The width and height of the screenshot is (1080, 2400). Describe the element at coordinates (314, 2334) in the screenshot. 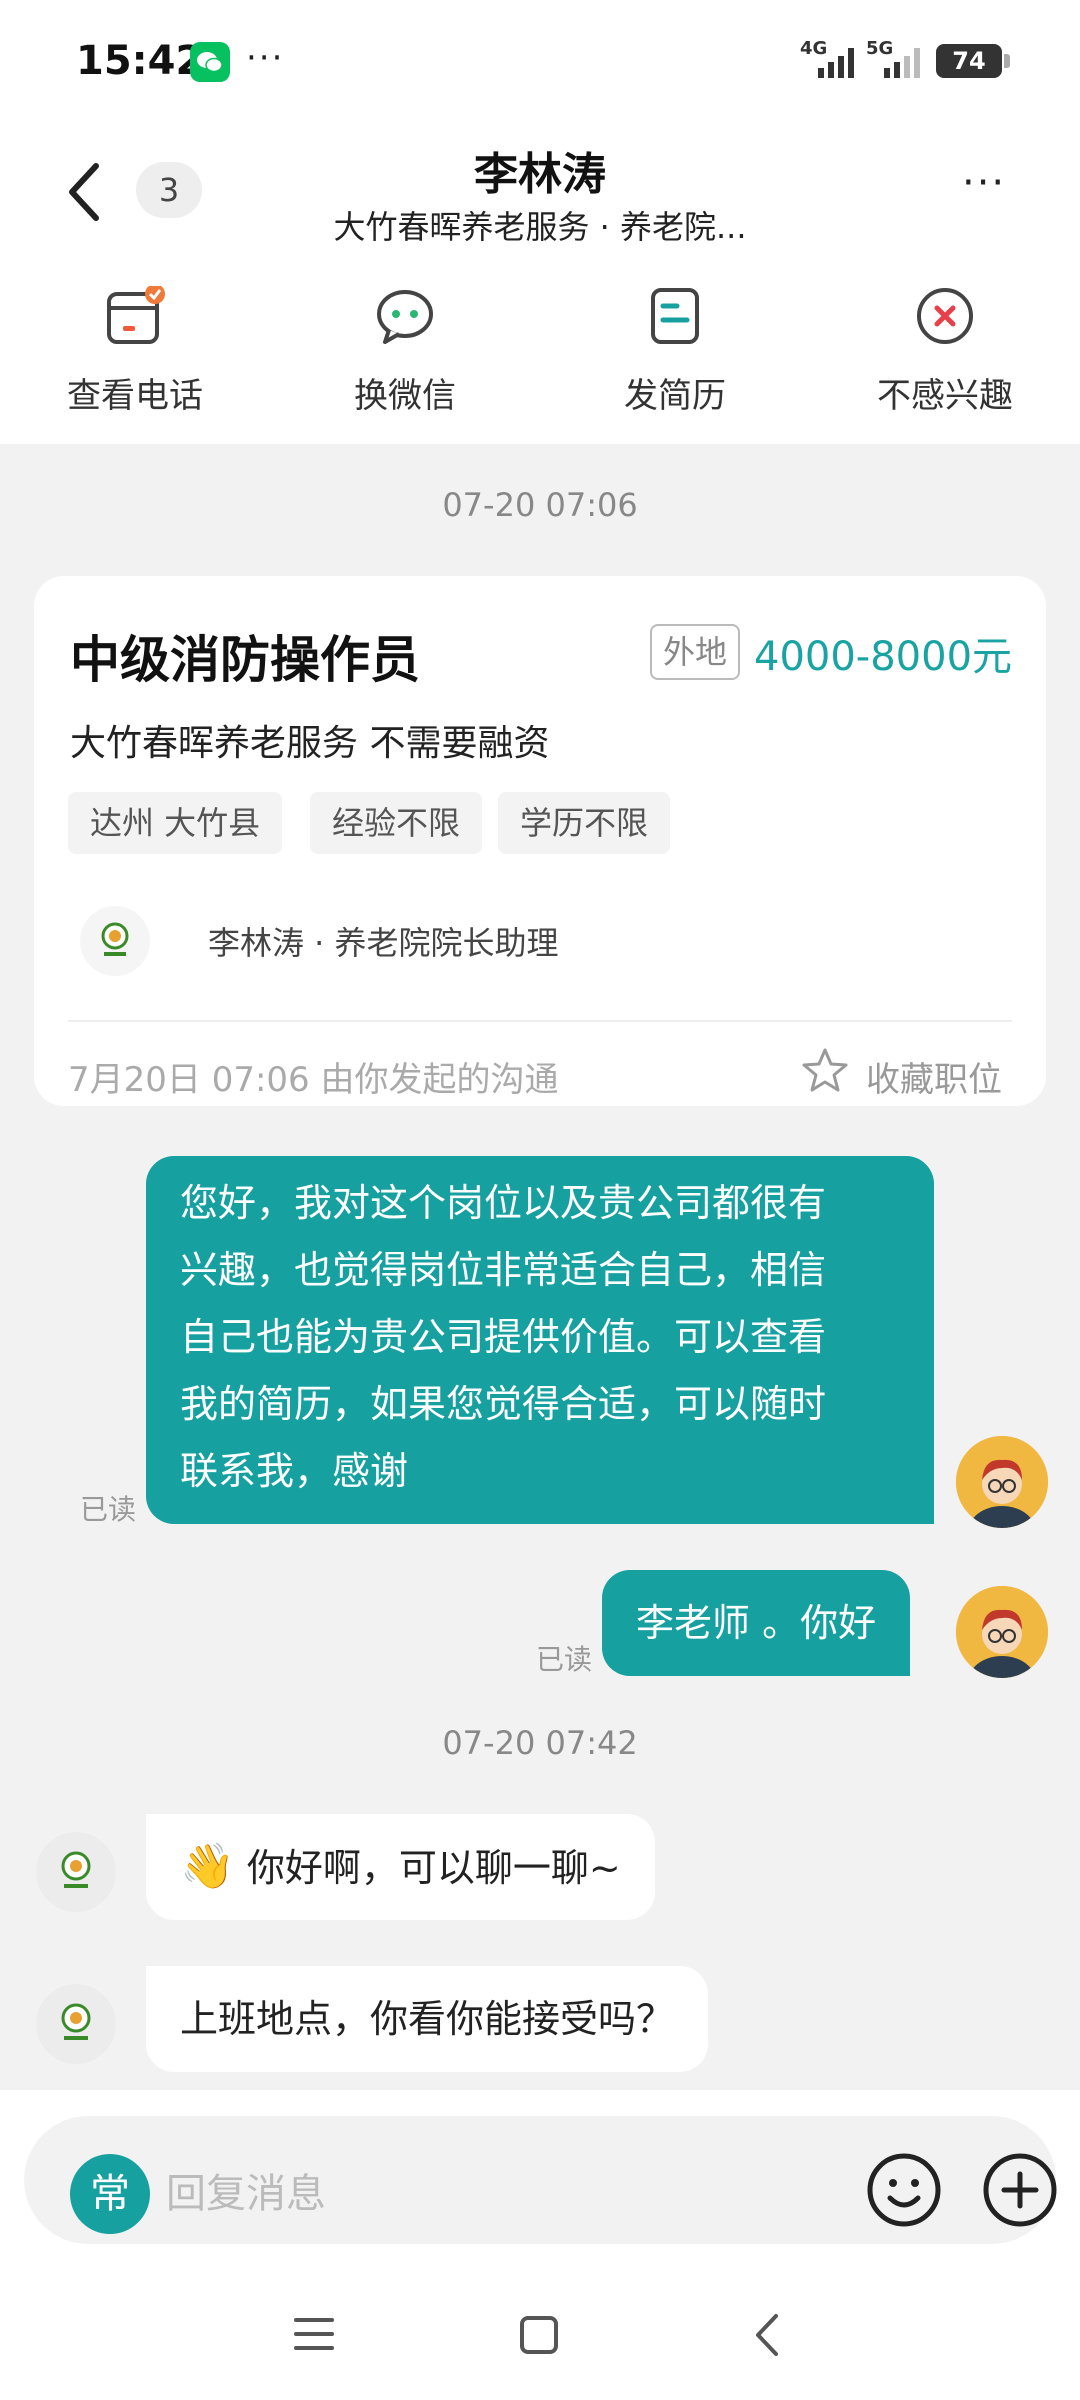

I see `menu-icon` at that location.